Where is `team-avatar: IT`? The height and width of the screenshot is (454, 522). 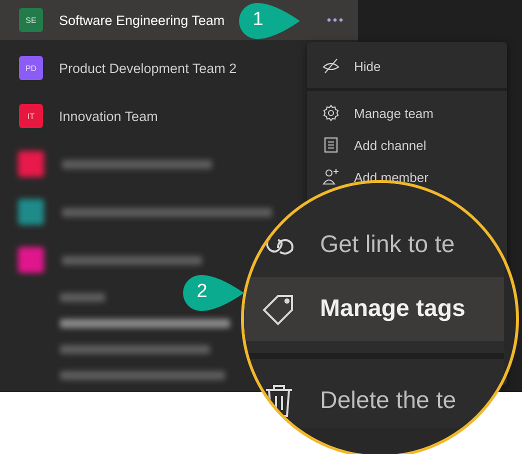 team-avatar: IT is located at coordinates (31, 116).